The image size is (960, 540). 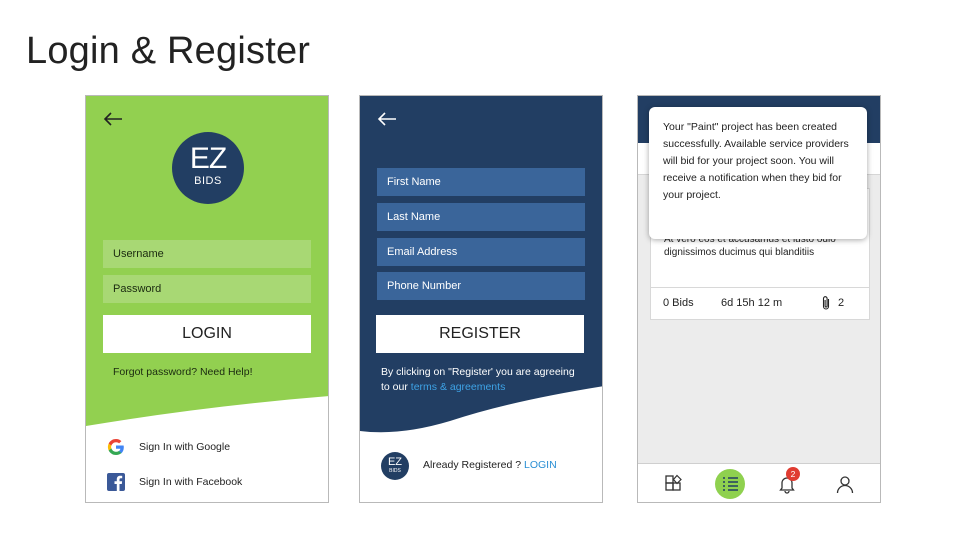 What do you see at coordinates (183, 372) in the screenshot?
I see `forgot-password-link: Forgot password? Need Help!` at bounding box center [183, 372].